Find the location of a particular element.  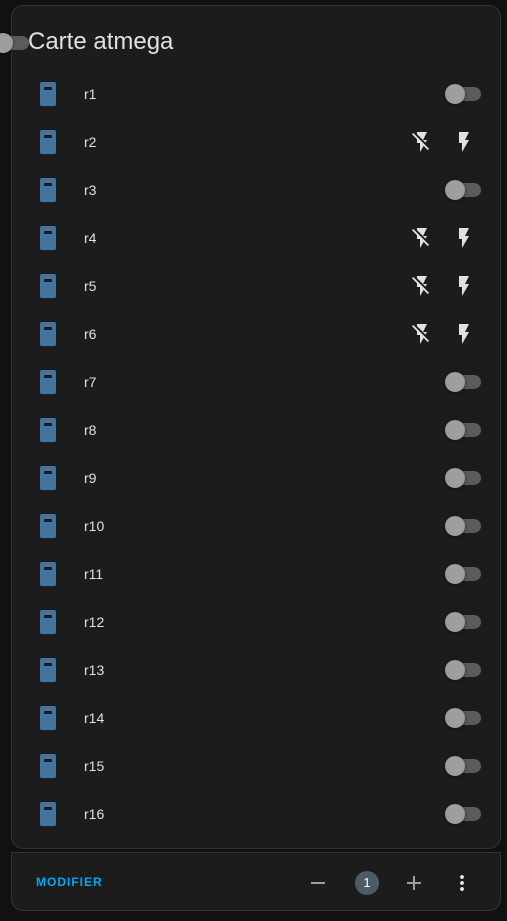

plus-icon is located at coordinates (414, 883).